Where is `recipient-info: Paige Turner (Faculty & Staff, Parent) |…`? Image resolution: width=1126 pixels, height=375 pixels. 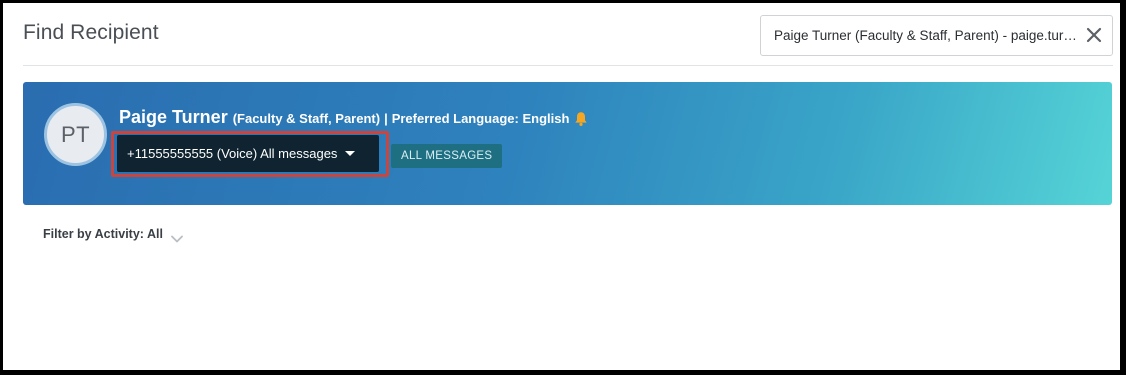 recipient-info: Paige Turner (Faculty & Staff, Parent) |… is located at coordinates (353, 117).